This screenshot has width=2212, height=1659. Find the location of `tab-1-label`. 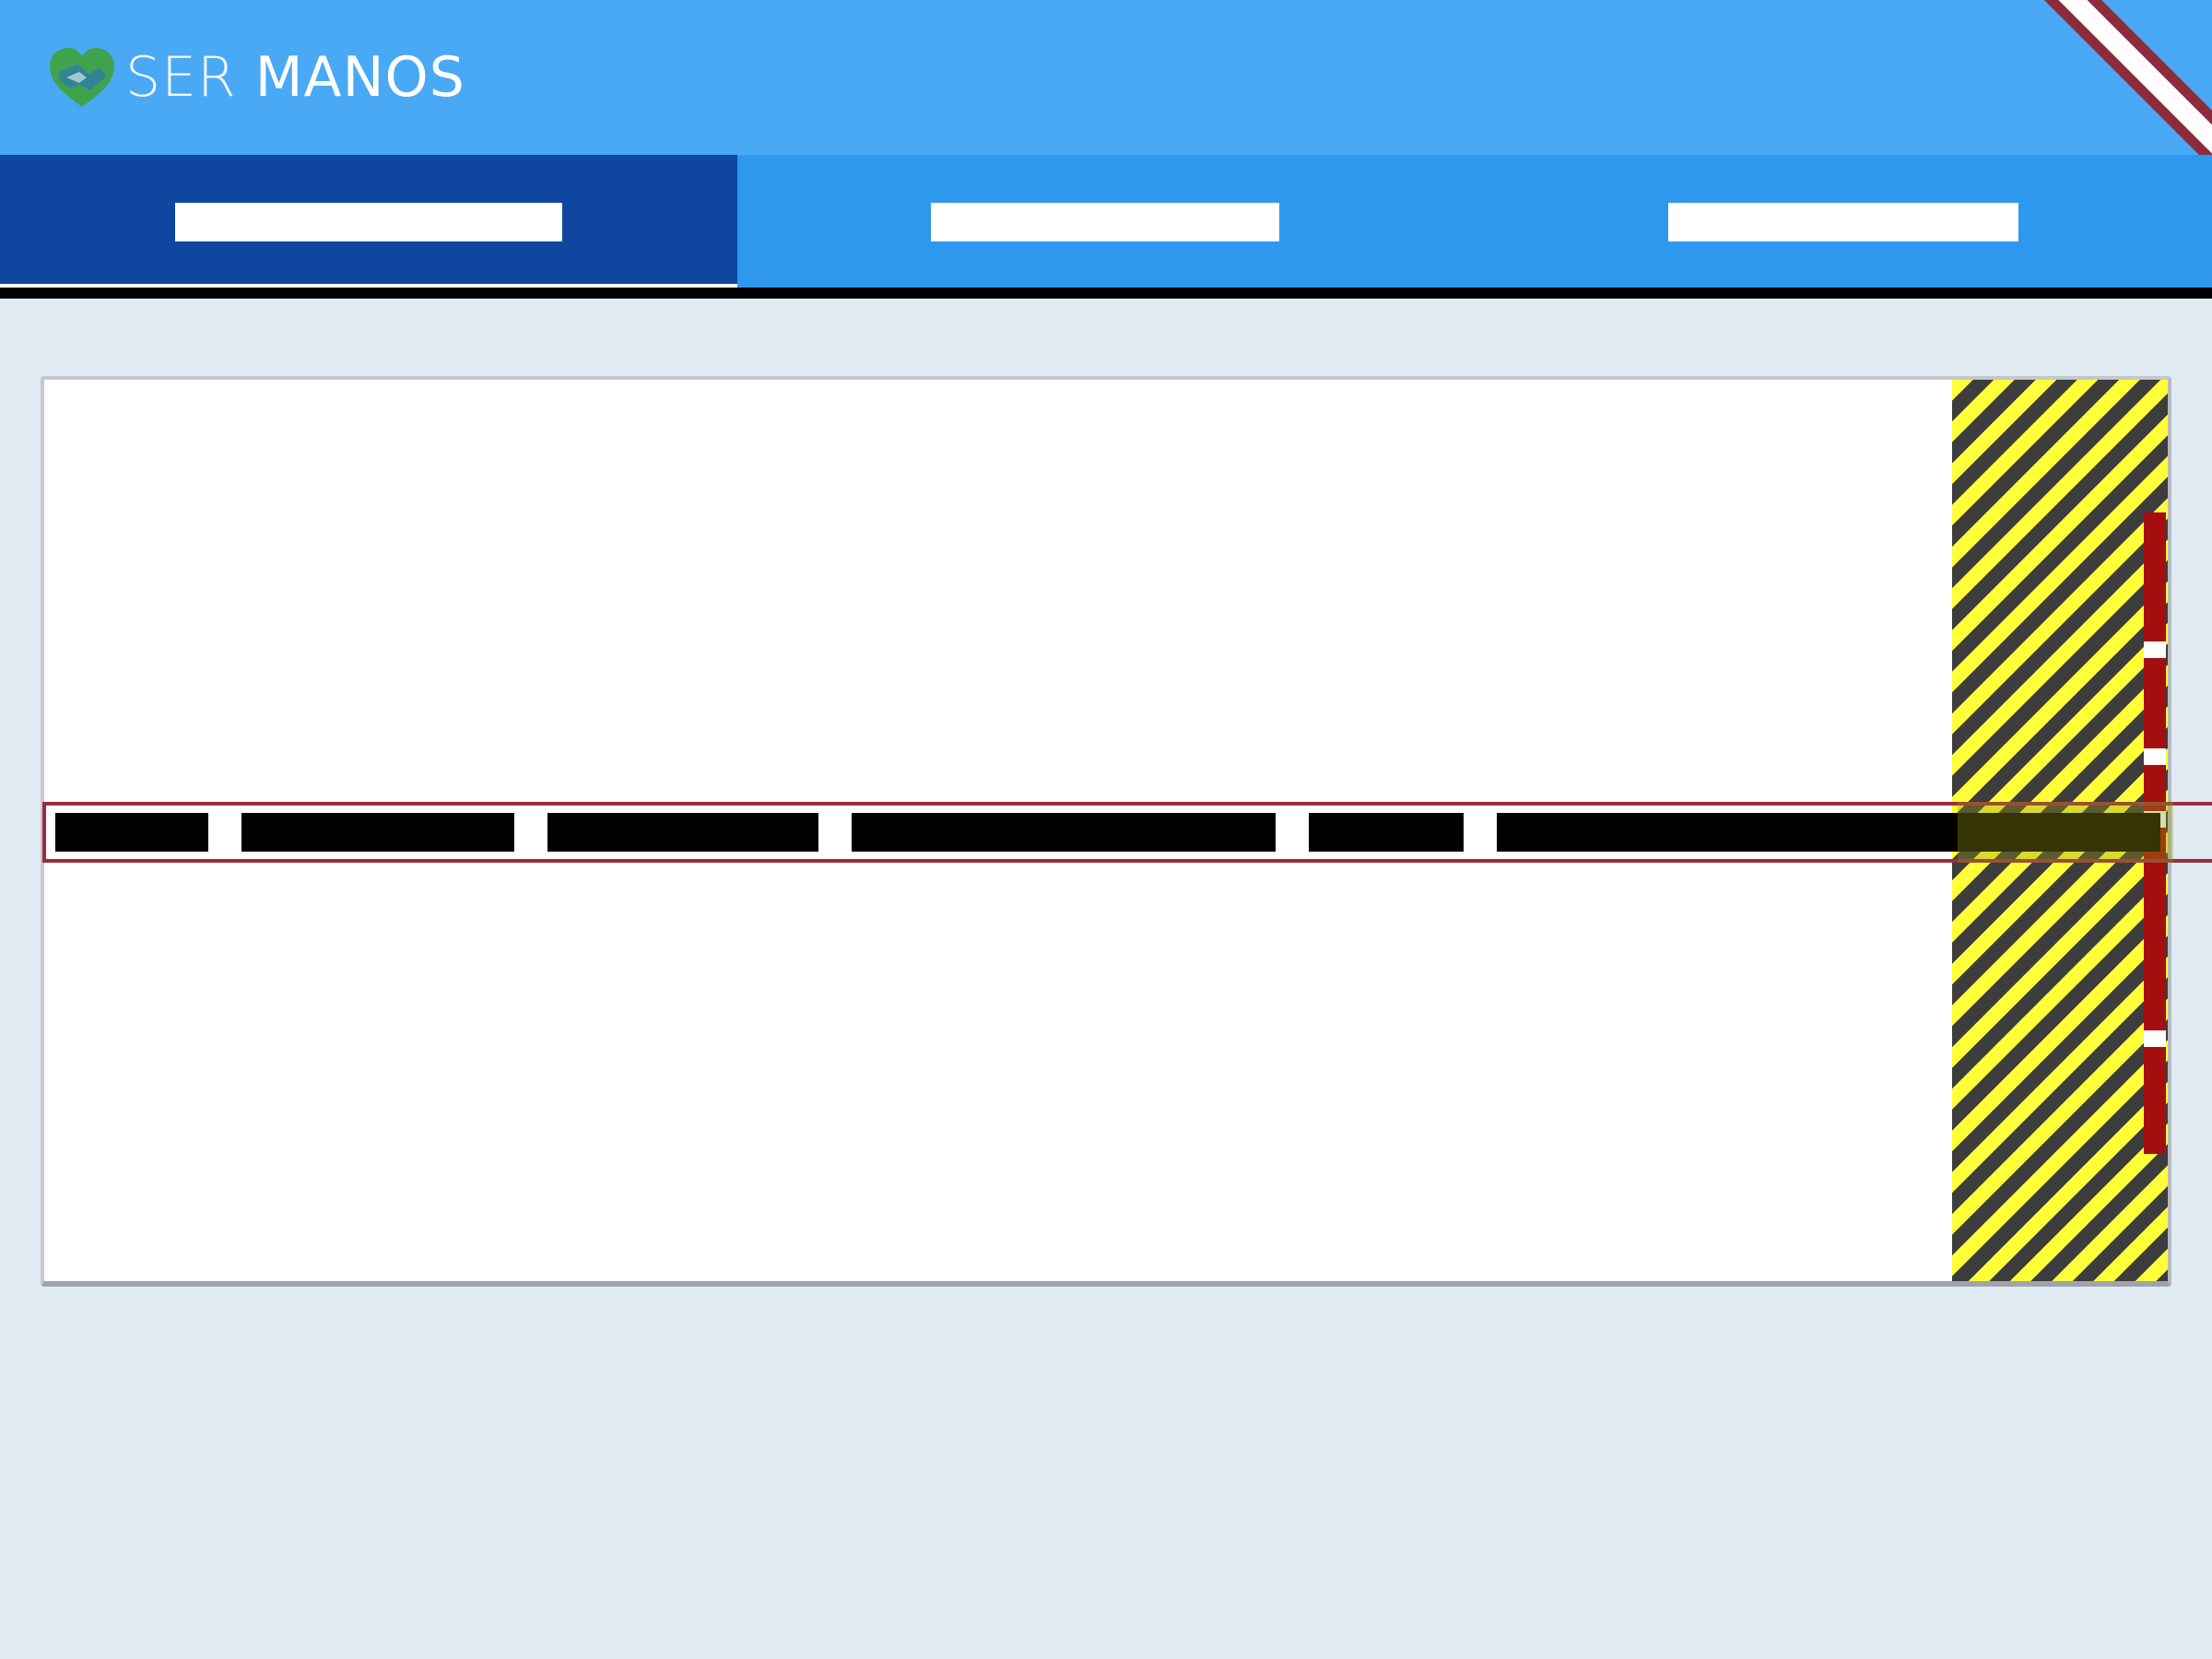

tab-1-label is located at coordinates (368, 222).